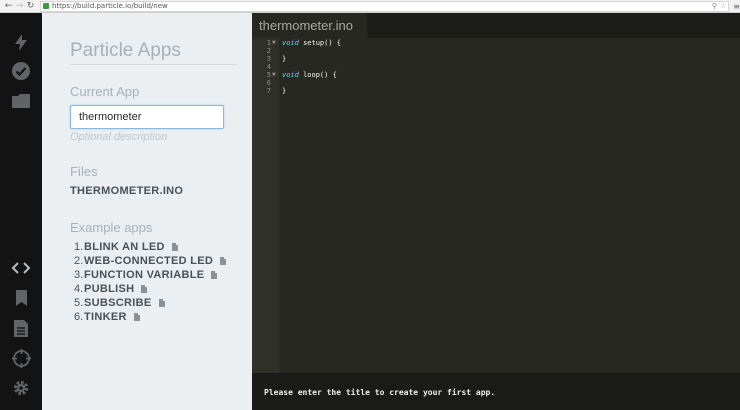 The height and width of the screenshot is (410, 740). I want to click on url-text: https://build.particle.io/build/new, so click(109, 6).